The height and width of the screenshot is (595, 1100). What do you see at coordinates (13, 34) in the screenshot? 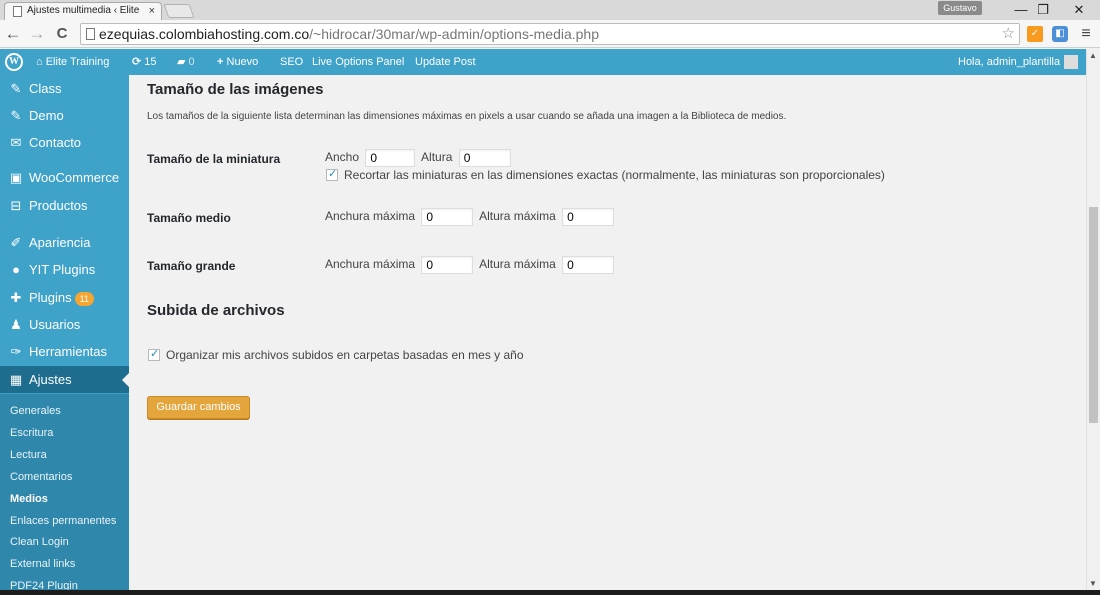
I see `back-icon: ←` at bounding box center [13, 34].